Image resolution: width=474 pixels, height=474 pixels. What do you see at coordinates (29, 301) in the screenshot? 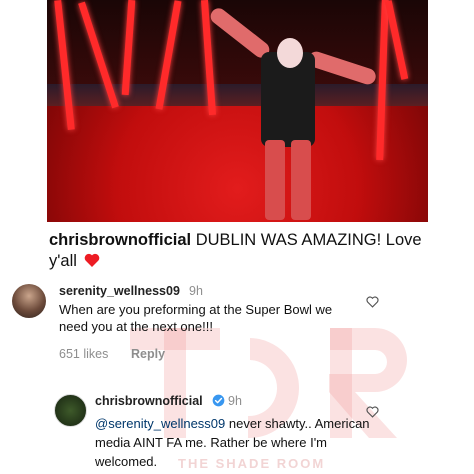
I see `commenter-avatar` at bounding box center [29, 301].